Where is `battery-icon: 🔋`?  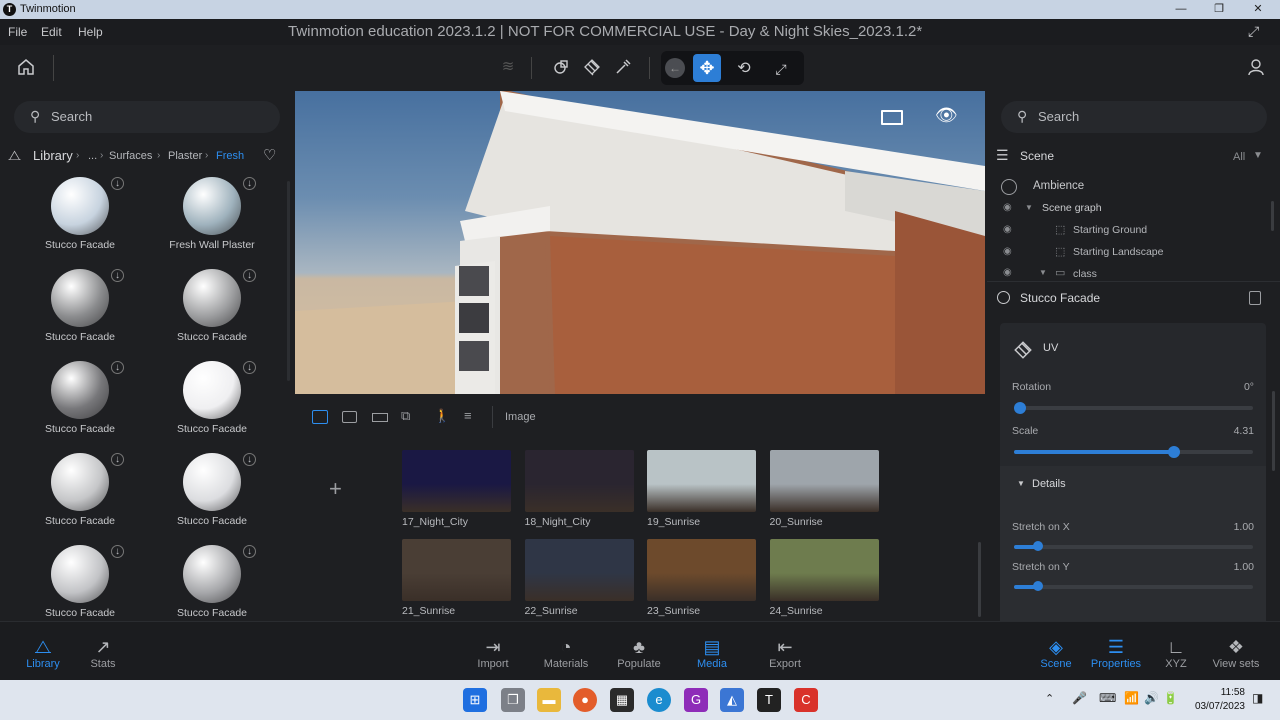 battery-icon: 🔋 is located at coordinates (1170, 698).